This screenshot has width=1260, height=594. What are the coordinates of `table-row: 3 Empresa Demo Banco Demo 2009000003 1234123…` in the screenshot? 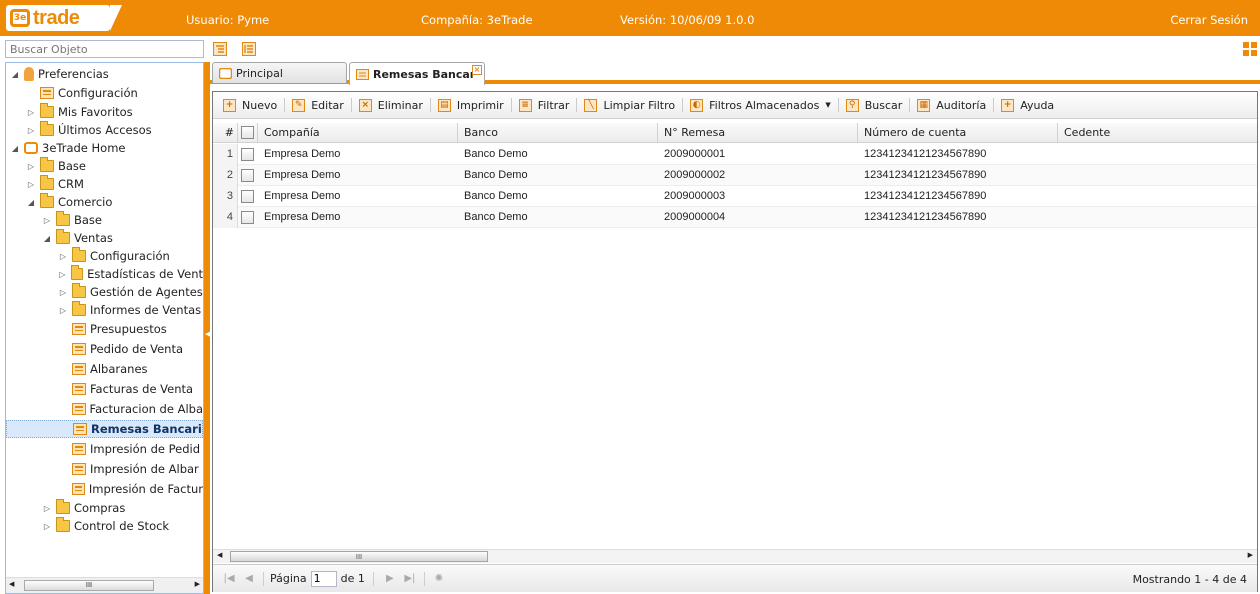 It's located at (735, 196).